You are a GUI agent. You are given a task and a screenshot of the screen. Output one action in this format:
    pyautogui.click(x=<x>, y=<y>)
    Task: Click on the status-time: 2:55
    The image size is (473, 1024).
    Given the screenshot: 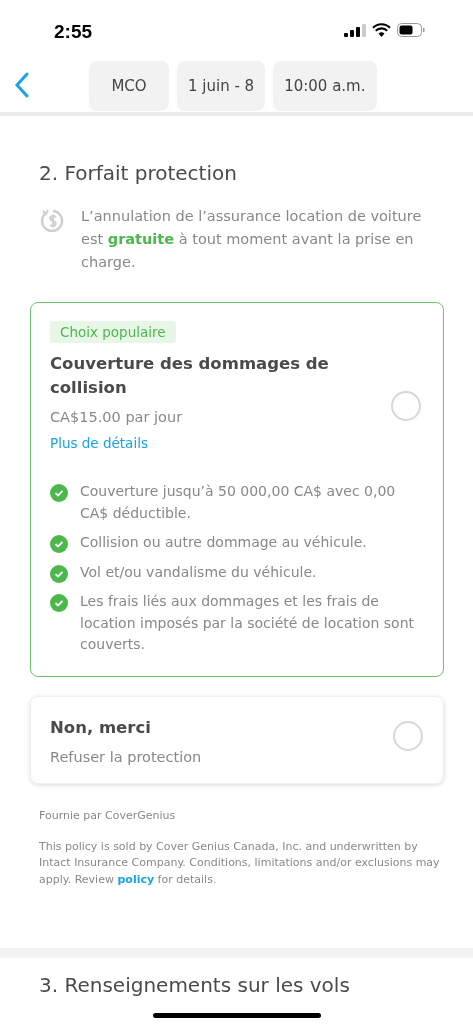 What is the action you would take?
    pyautogui.click(x=73, y=32)
    